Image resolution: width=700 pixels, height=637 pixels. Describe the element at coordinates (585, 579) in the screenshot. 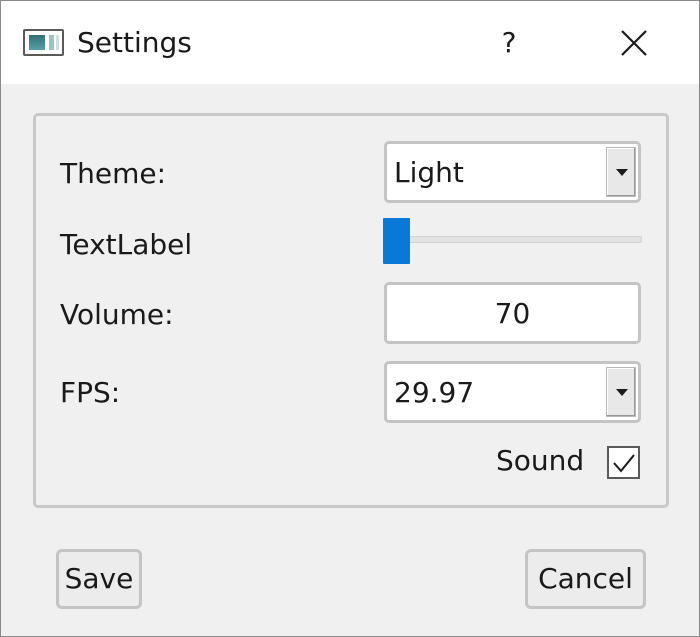

I see `cancel-button: Cancel` at that location.